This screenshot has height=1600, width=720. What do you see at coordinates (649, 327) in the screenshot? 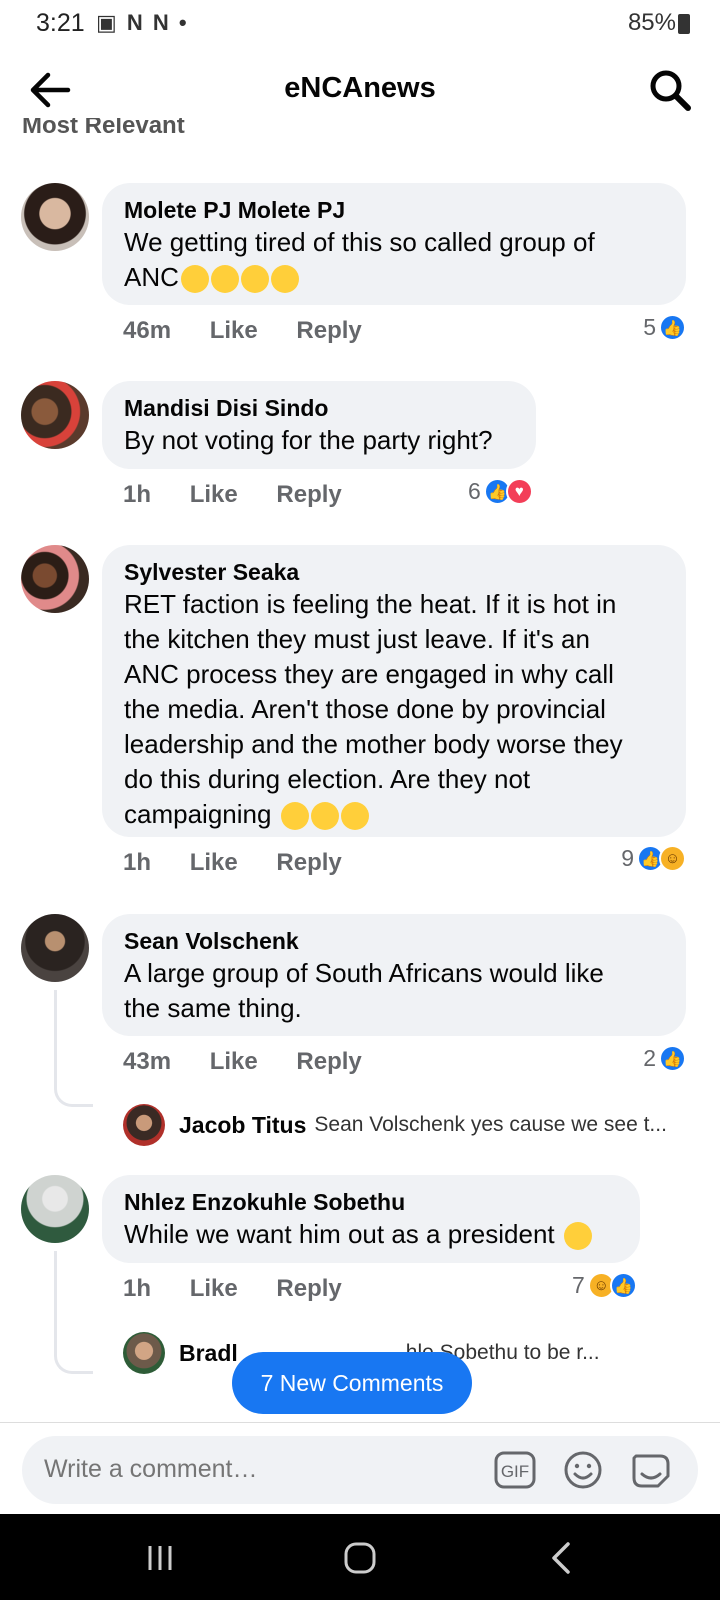
I see `reaction-count: 5` at bounding box center [649, 327].